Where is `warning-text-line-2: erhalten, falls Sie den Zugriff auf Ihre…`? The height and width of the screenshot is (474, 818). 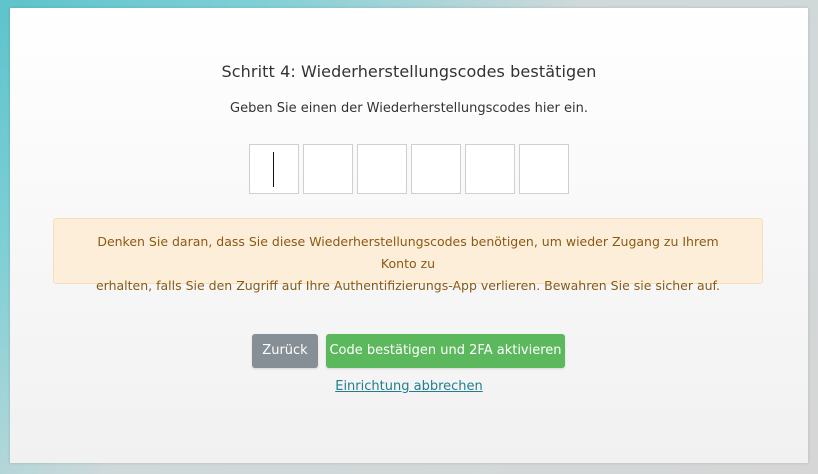 warning-text-line-2: erhalten, falls Sie den Zugriff auf Ihre… is located at coordinates (408, 285).